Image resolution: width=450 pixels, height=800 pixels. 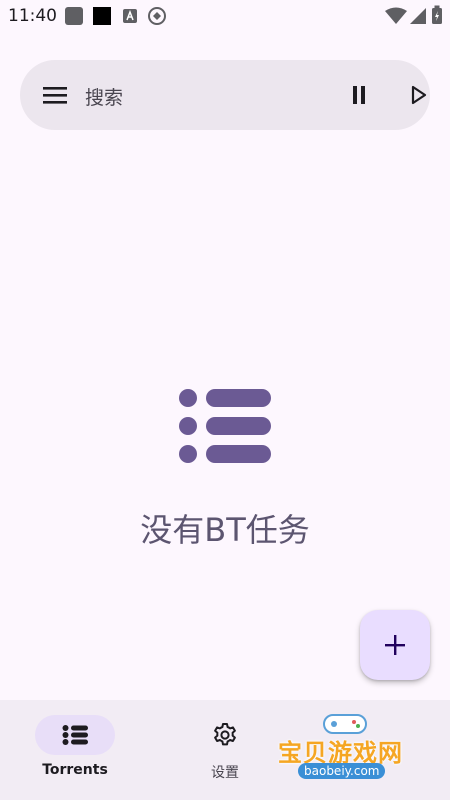 What do you see at coordinates (225, 16) in the screenshot?
I see `status-bar: 11:40` at bounding box center [225, 16].